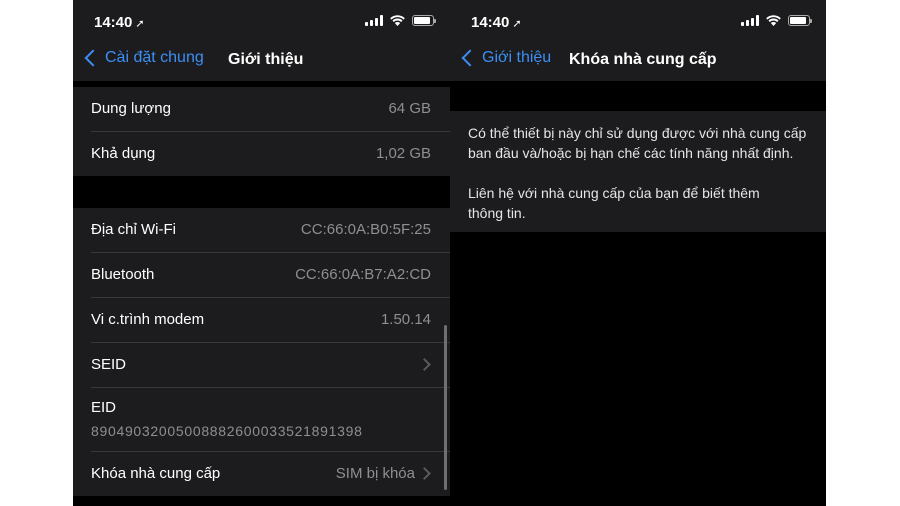 The width and height of the screenshot is (900, 506). Describe the element at coordinates (133, 229) in the screenshot. I see `row-label: Địa chỉ Wi-Fi` at that location.